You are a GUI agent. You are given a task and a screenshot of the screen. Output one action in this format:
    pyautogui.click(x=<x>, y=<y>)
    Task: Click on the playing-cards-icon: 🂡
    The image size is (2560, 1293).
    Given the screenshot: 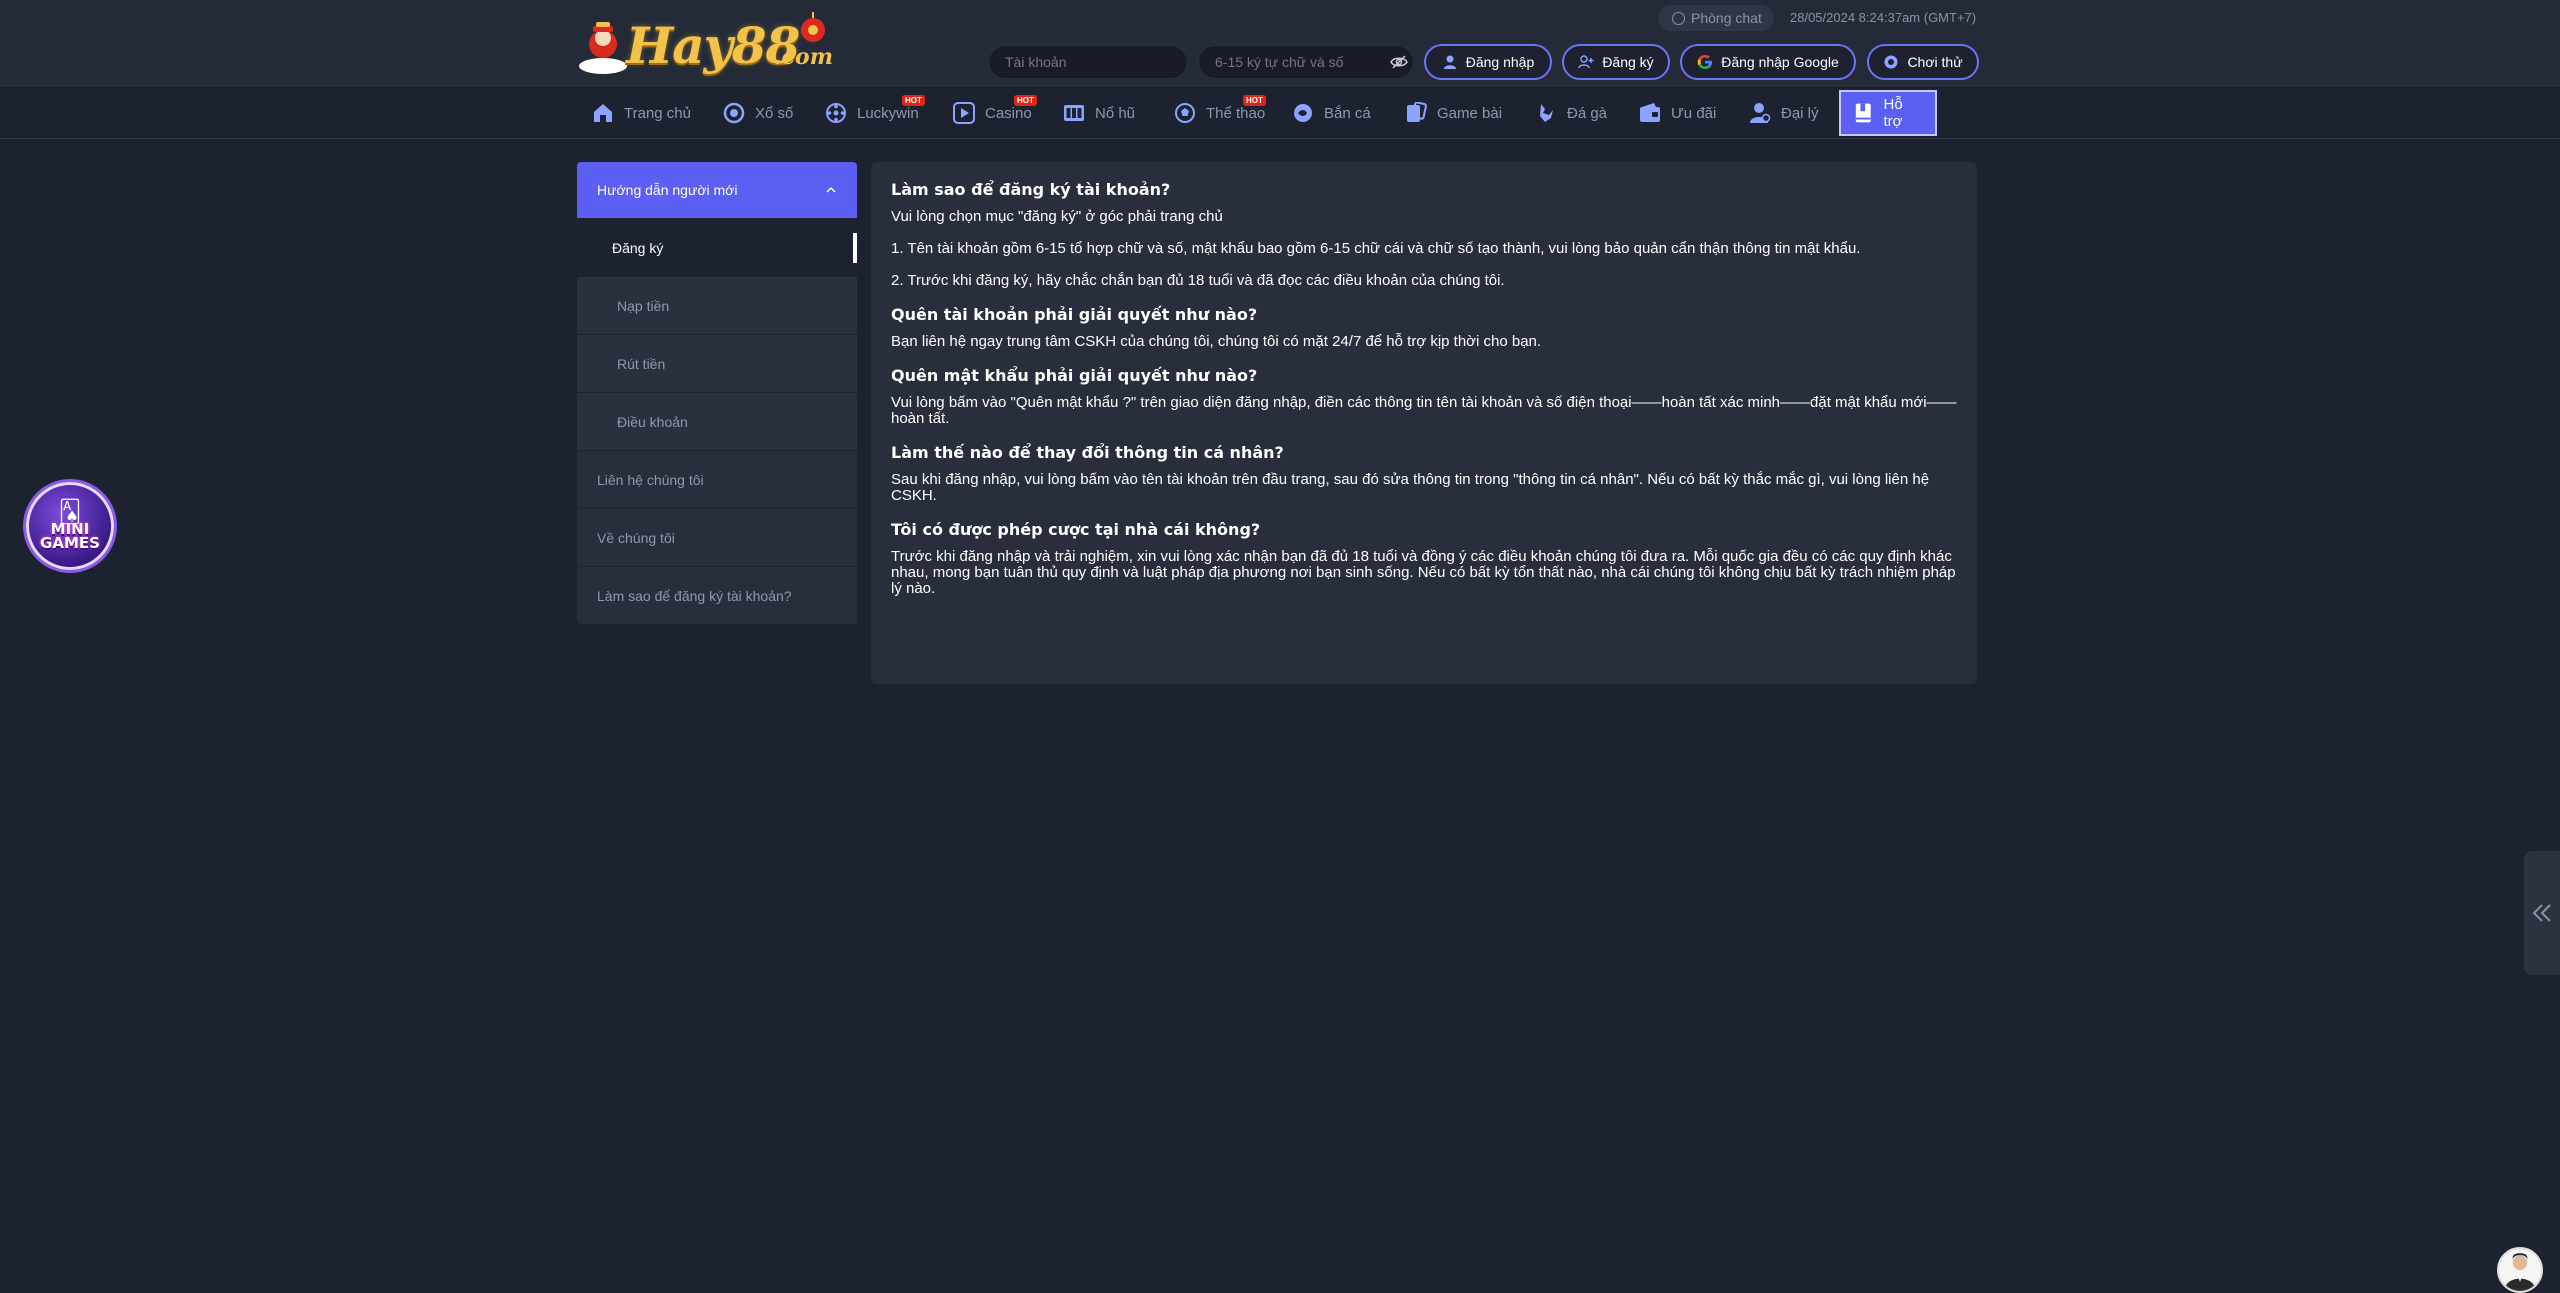 What is the action you would take?
    pyautogui.click(x=70, y=511)
    